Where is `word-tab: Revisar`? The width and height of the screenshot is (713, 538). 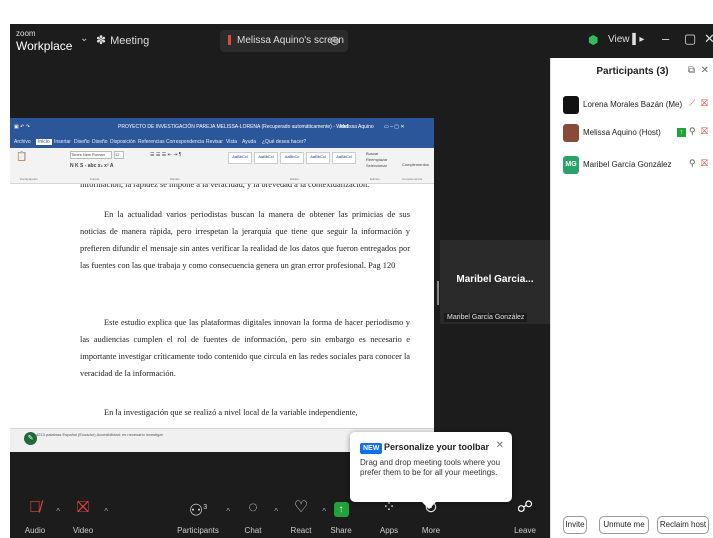 word-tab: Revisar is located at coordinates (214, 142).